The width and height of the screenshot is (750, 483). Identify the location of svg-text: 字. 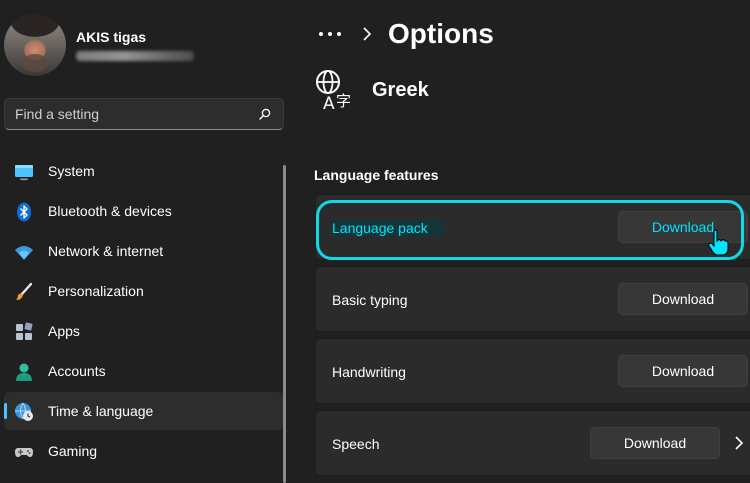
(343, 101).